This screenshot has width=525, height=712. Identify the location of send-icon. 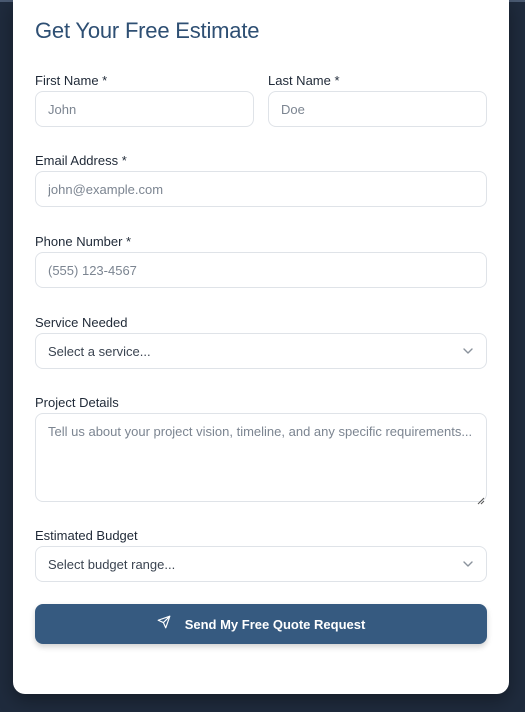
(164, 624).